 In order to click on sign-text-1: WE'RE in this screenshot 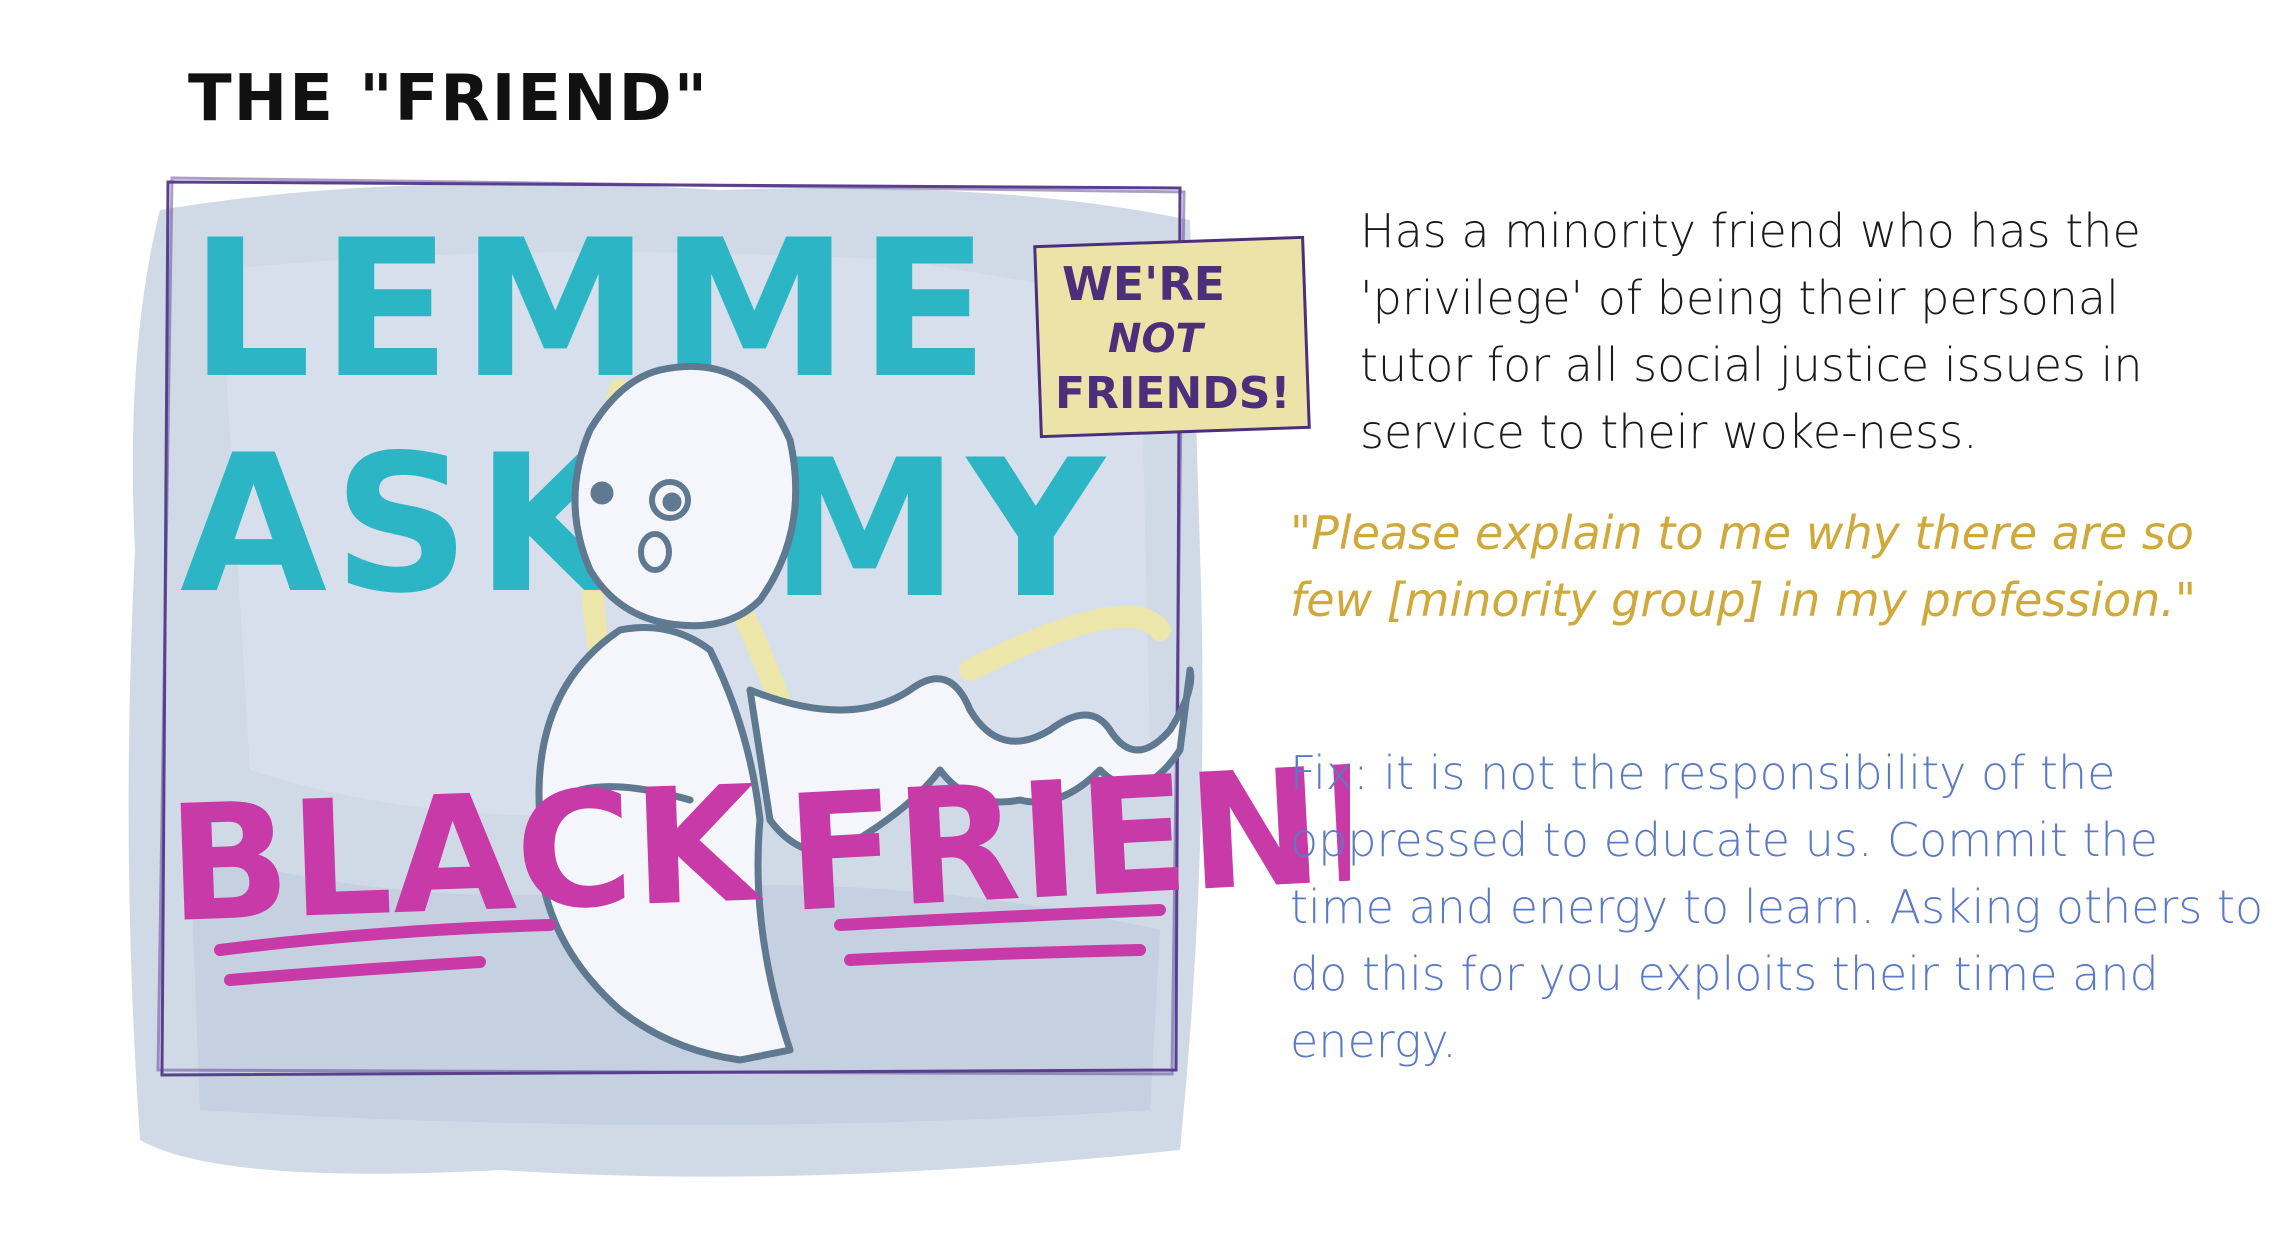, I will do `click(1143, 284)`.